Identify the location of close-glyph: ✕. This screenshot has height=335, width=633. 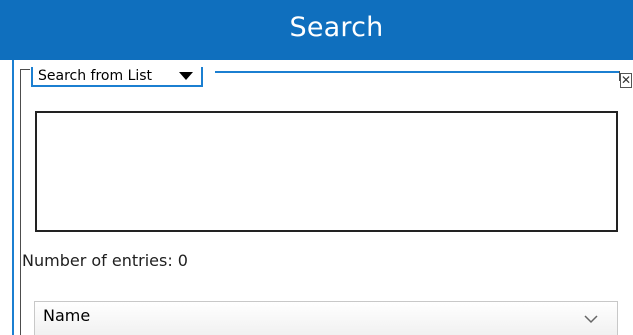
(626, 80).